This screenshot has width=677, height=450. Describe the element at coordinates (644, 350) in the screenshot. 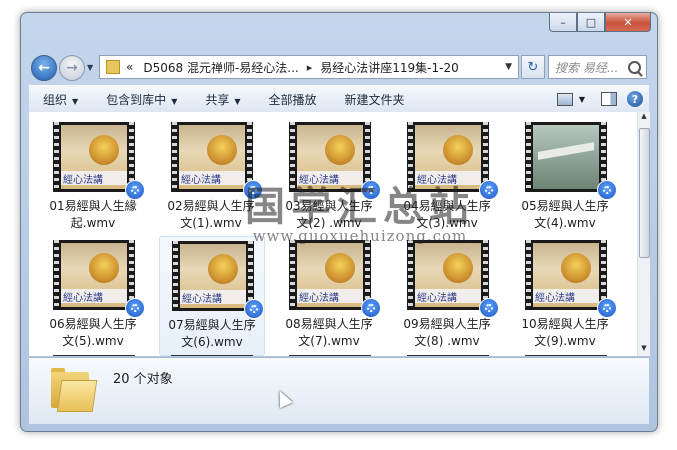

I see `scroll-down-icon: ▼` at that location.